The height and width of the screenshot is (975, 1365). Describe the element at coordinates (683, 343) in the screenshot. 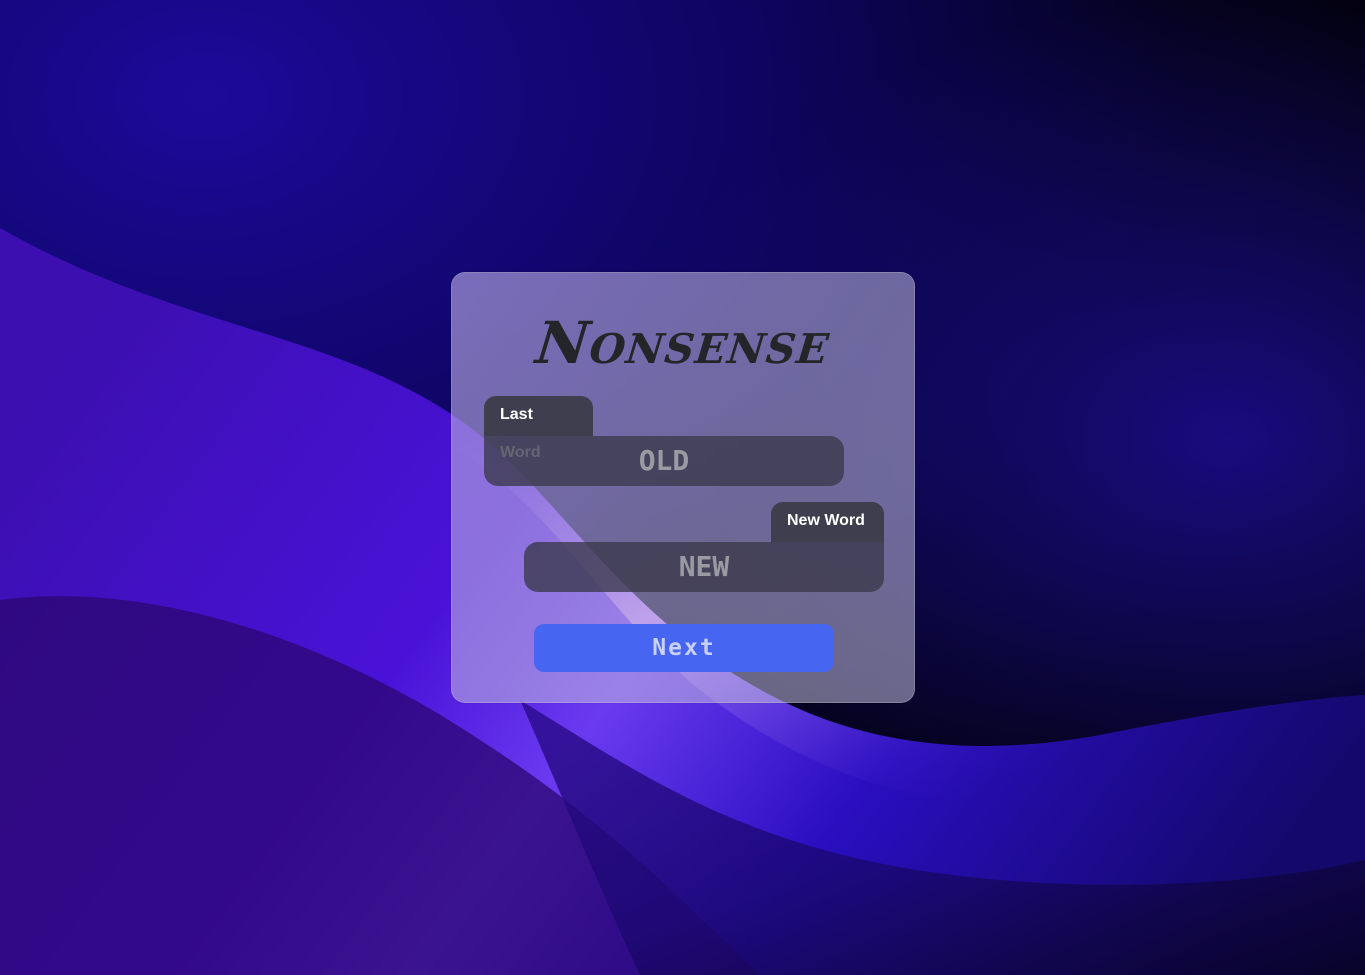

I see `app-title: Nonsense` at that location.